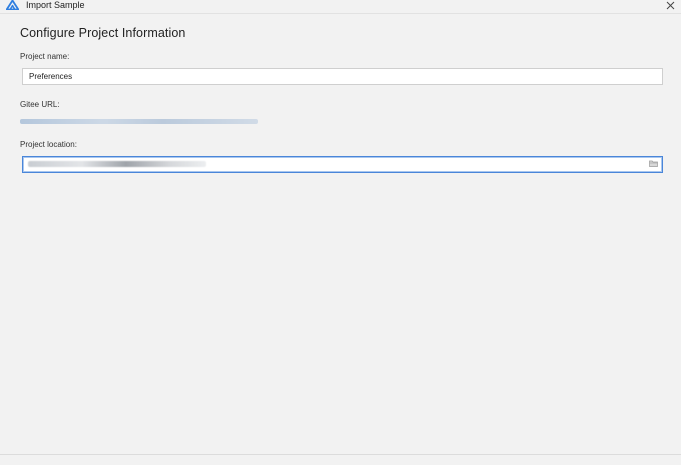 The width and height of the screenshot is (681, 465). What do you see at coordinates (55, 5) in the screenshot?
I see `window-title: Import Sample` at bounding box center [55, 5].